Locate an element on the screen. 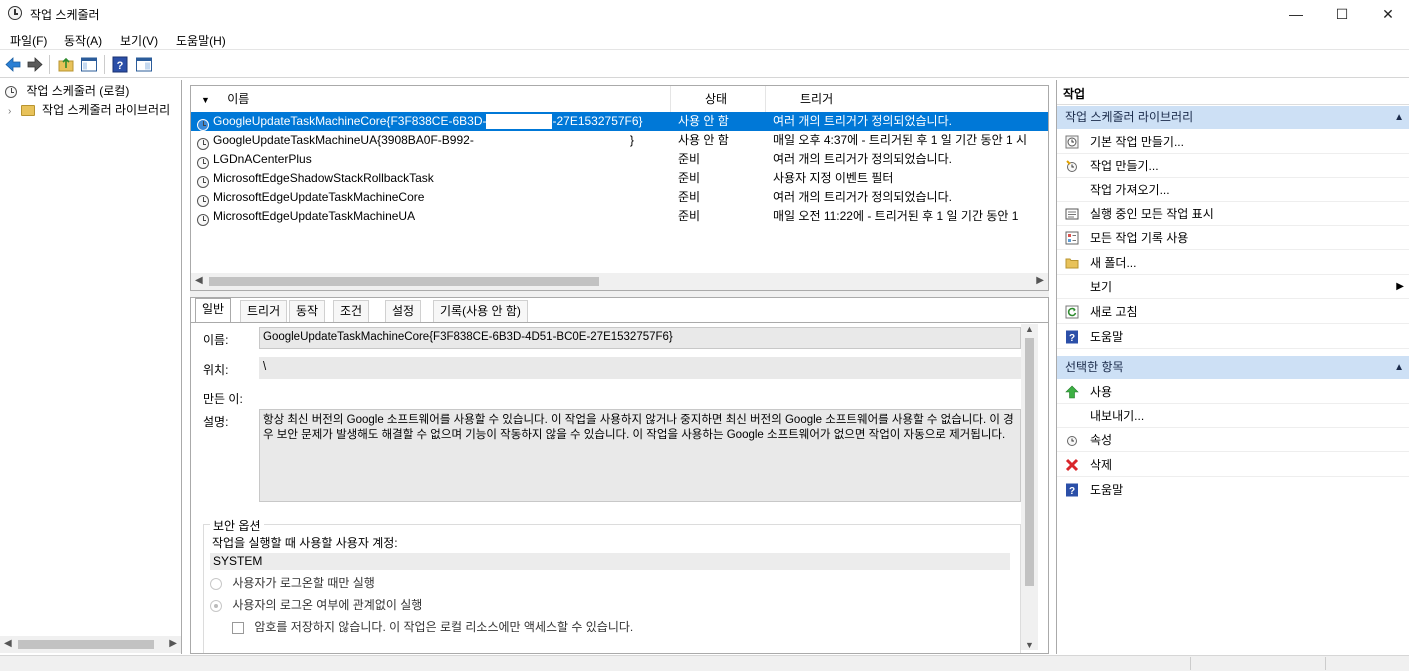 Image resolution: width=1409 pixels, height=671 pixels. help-icon: ? is located at coordinates (120, 64).